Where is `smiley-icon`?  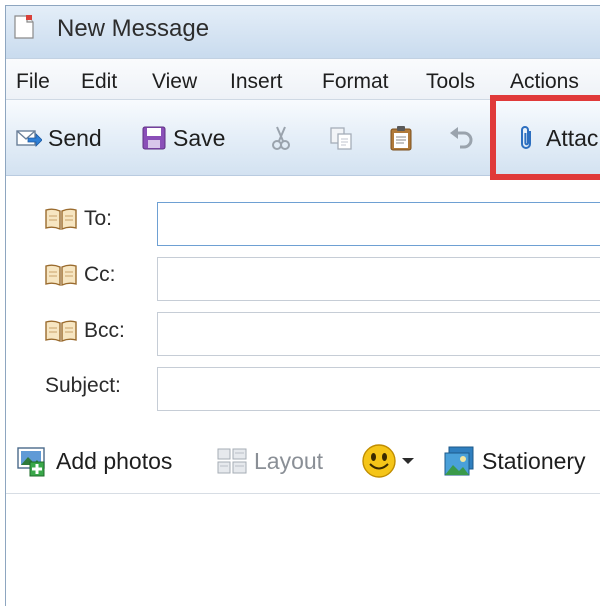 smiley-icon is located at coordinates (379, 461).